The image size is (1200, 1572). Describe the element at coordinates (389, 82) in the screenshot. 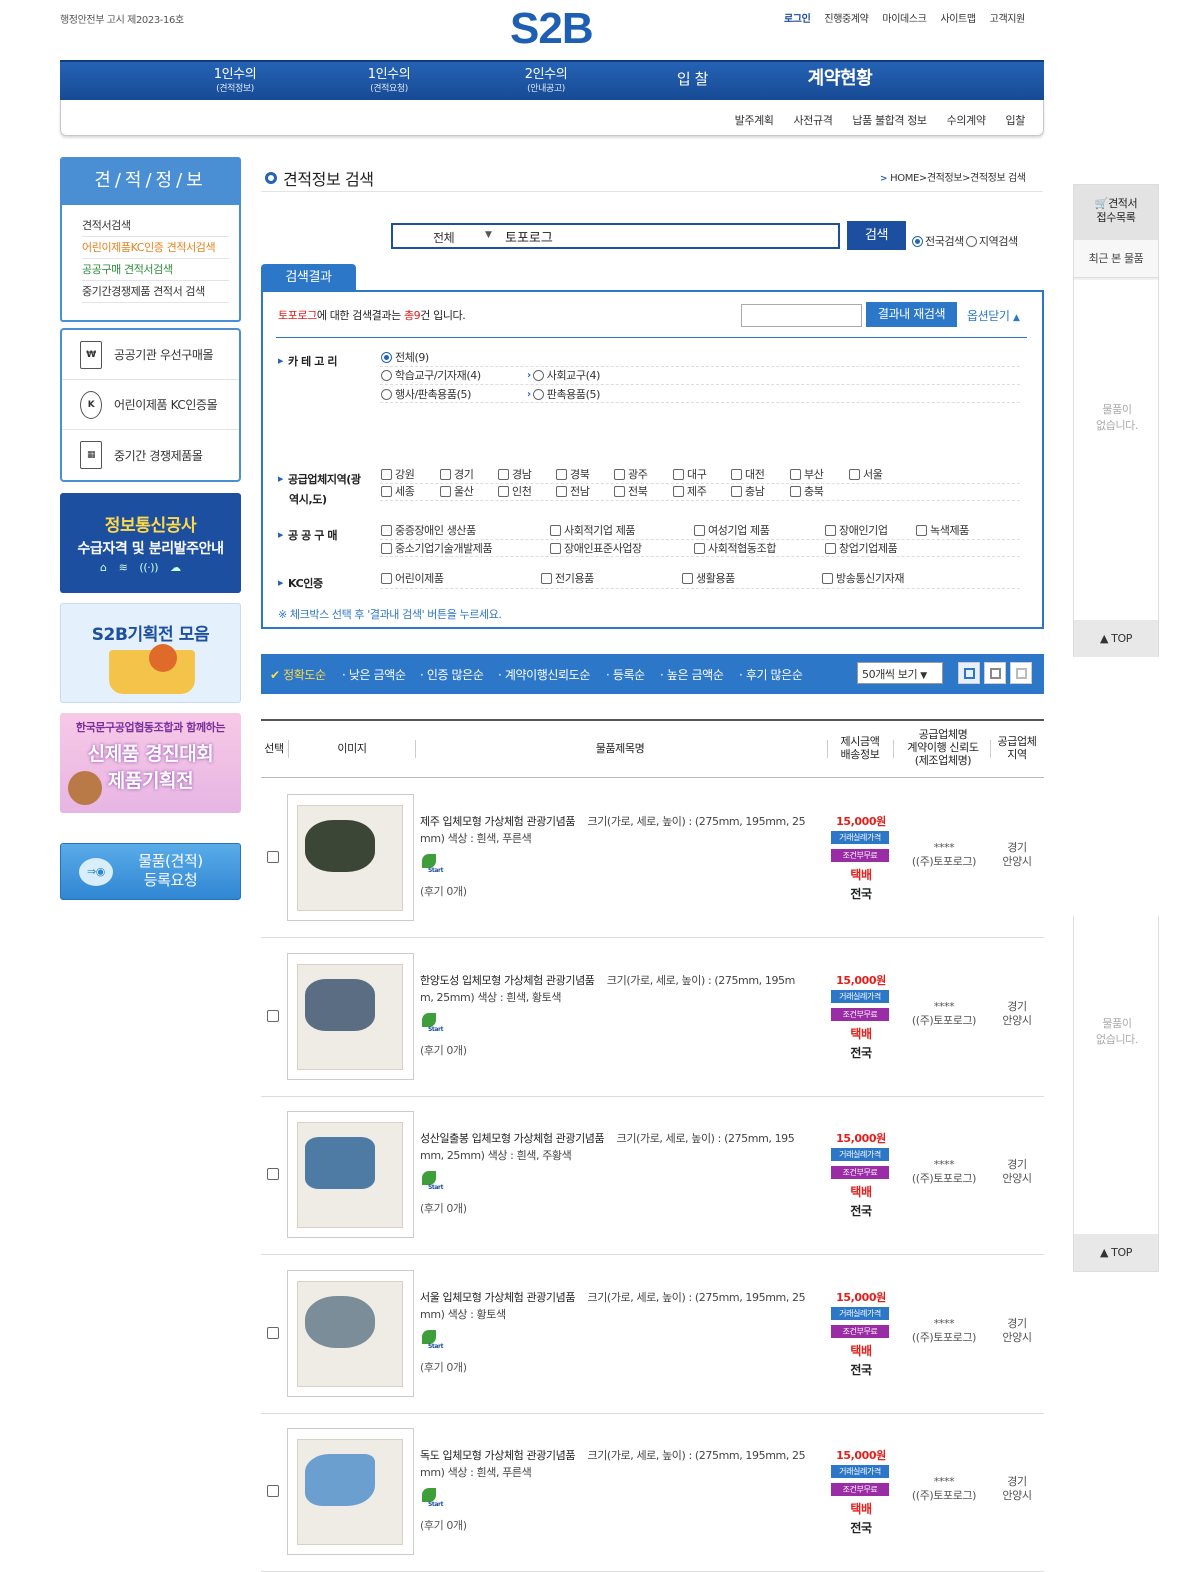

I see `gnb-1person-estimate-request: 1인수의 (견적요청)` at that location.